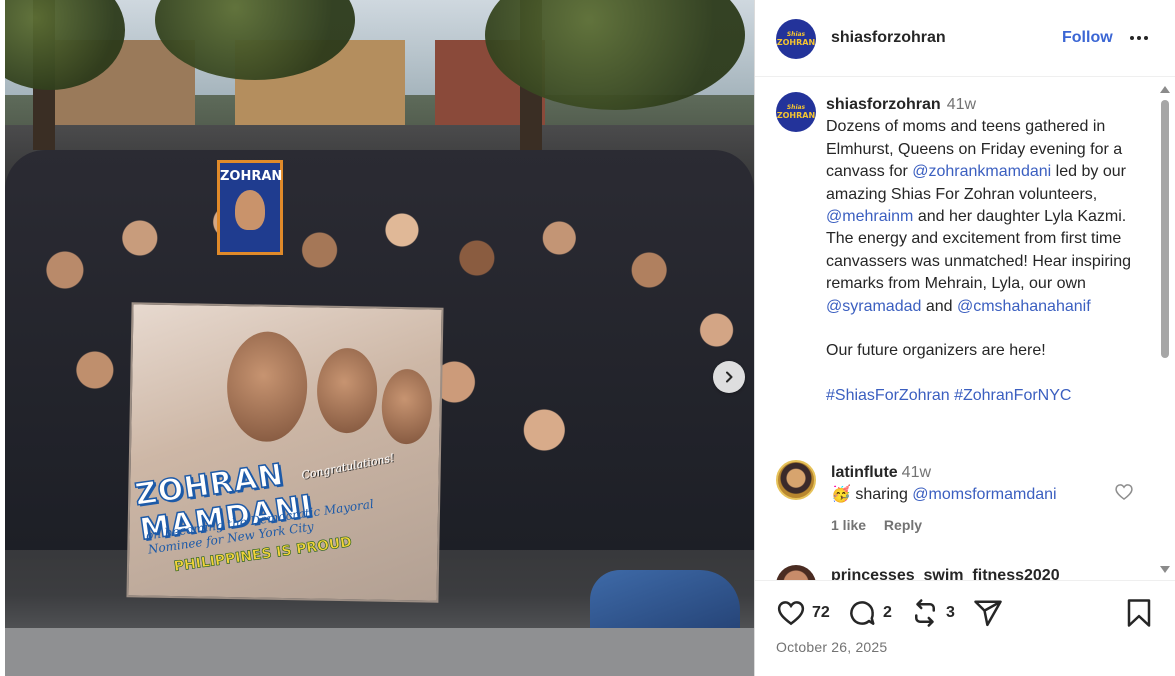  I want to click on photo-sidewalk, so click(379, 652).